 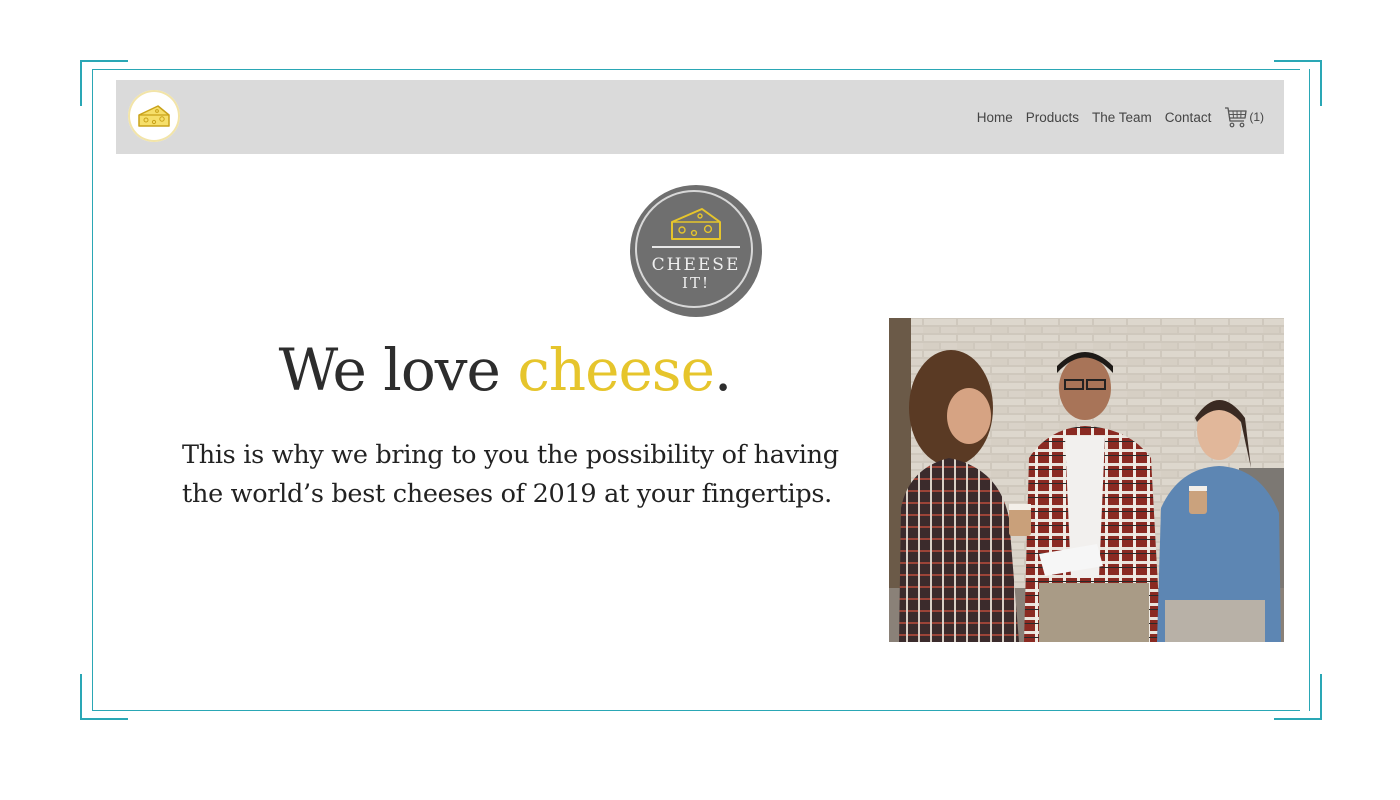 I want to click on nav-links: Home Products The Team Contact (1), so click(x=1120, y=117).